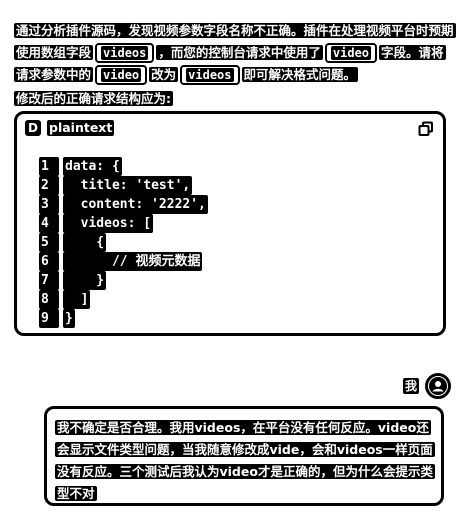  I want to click on line-number: 2, so click(49, 185).